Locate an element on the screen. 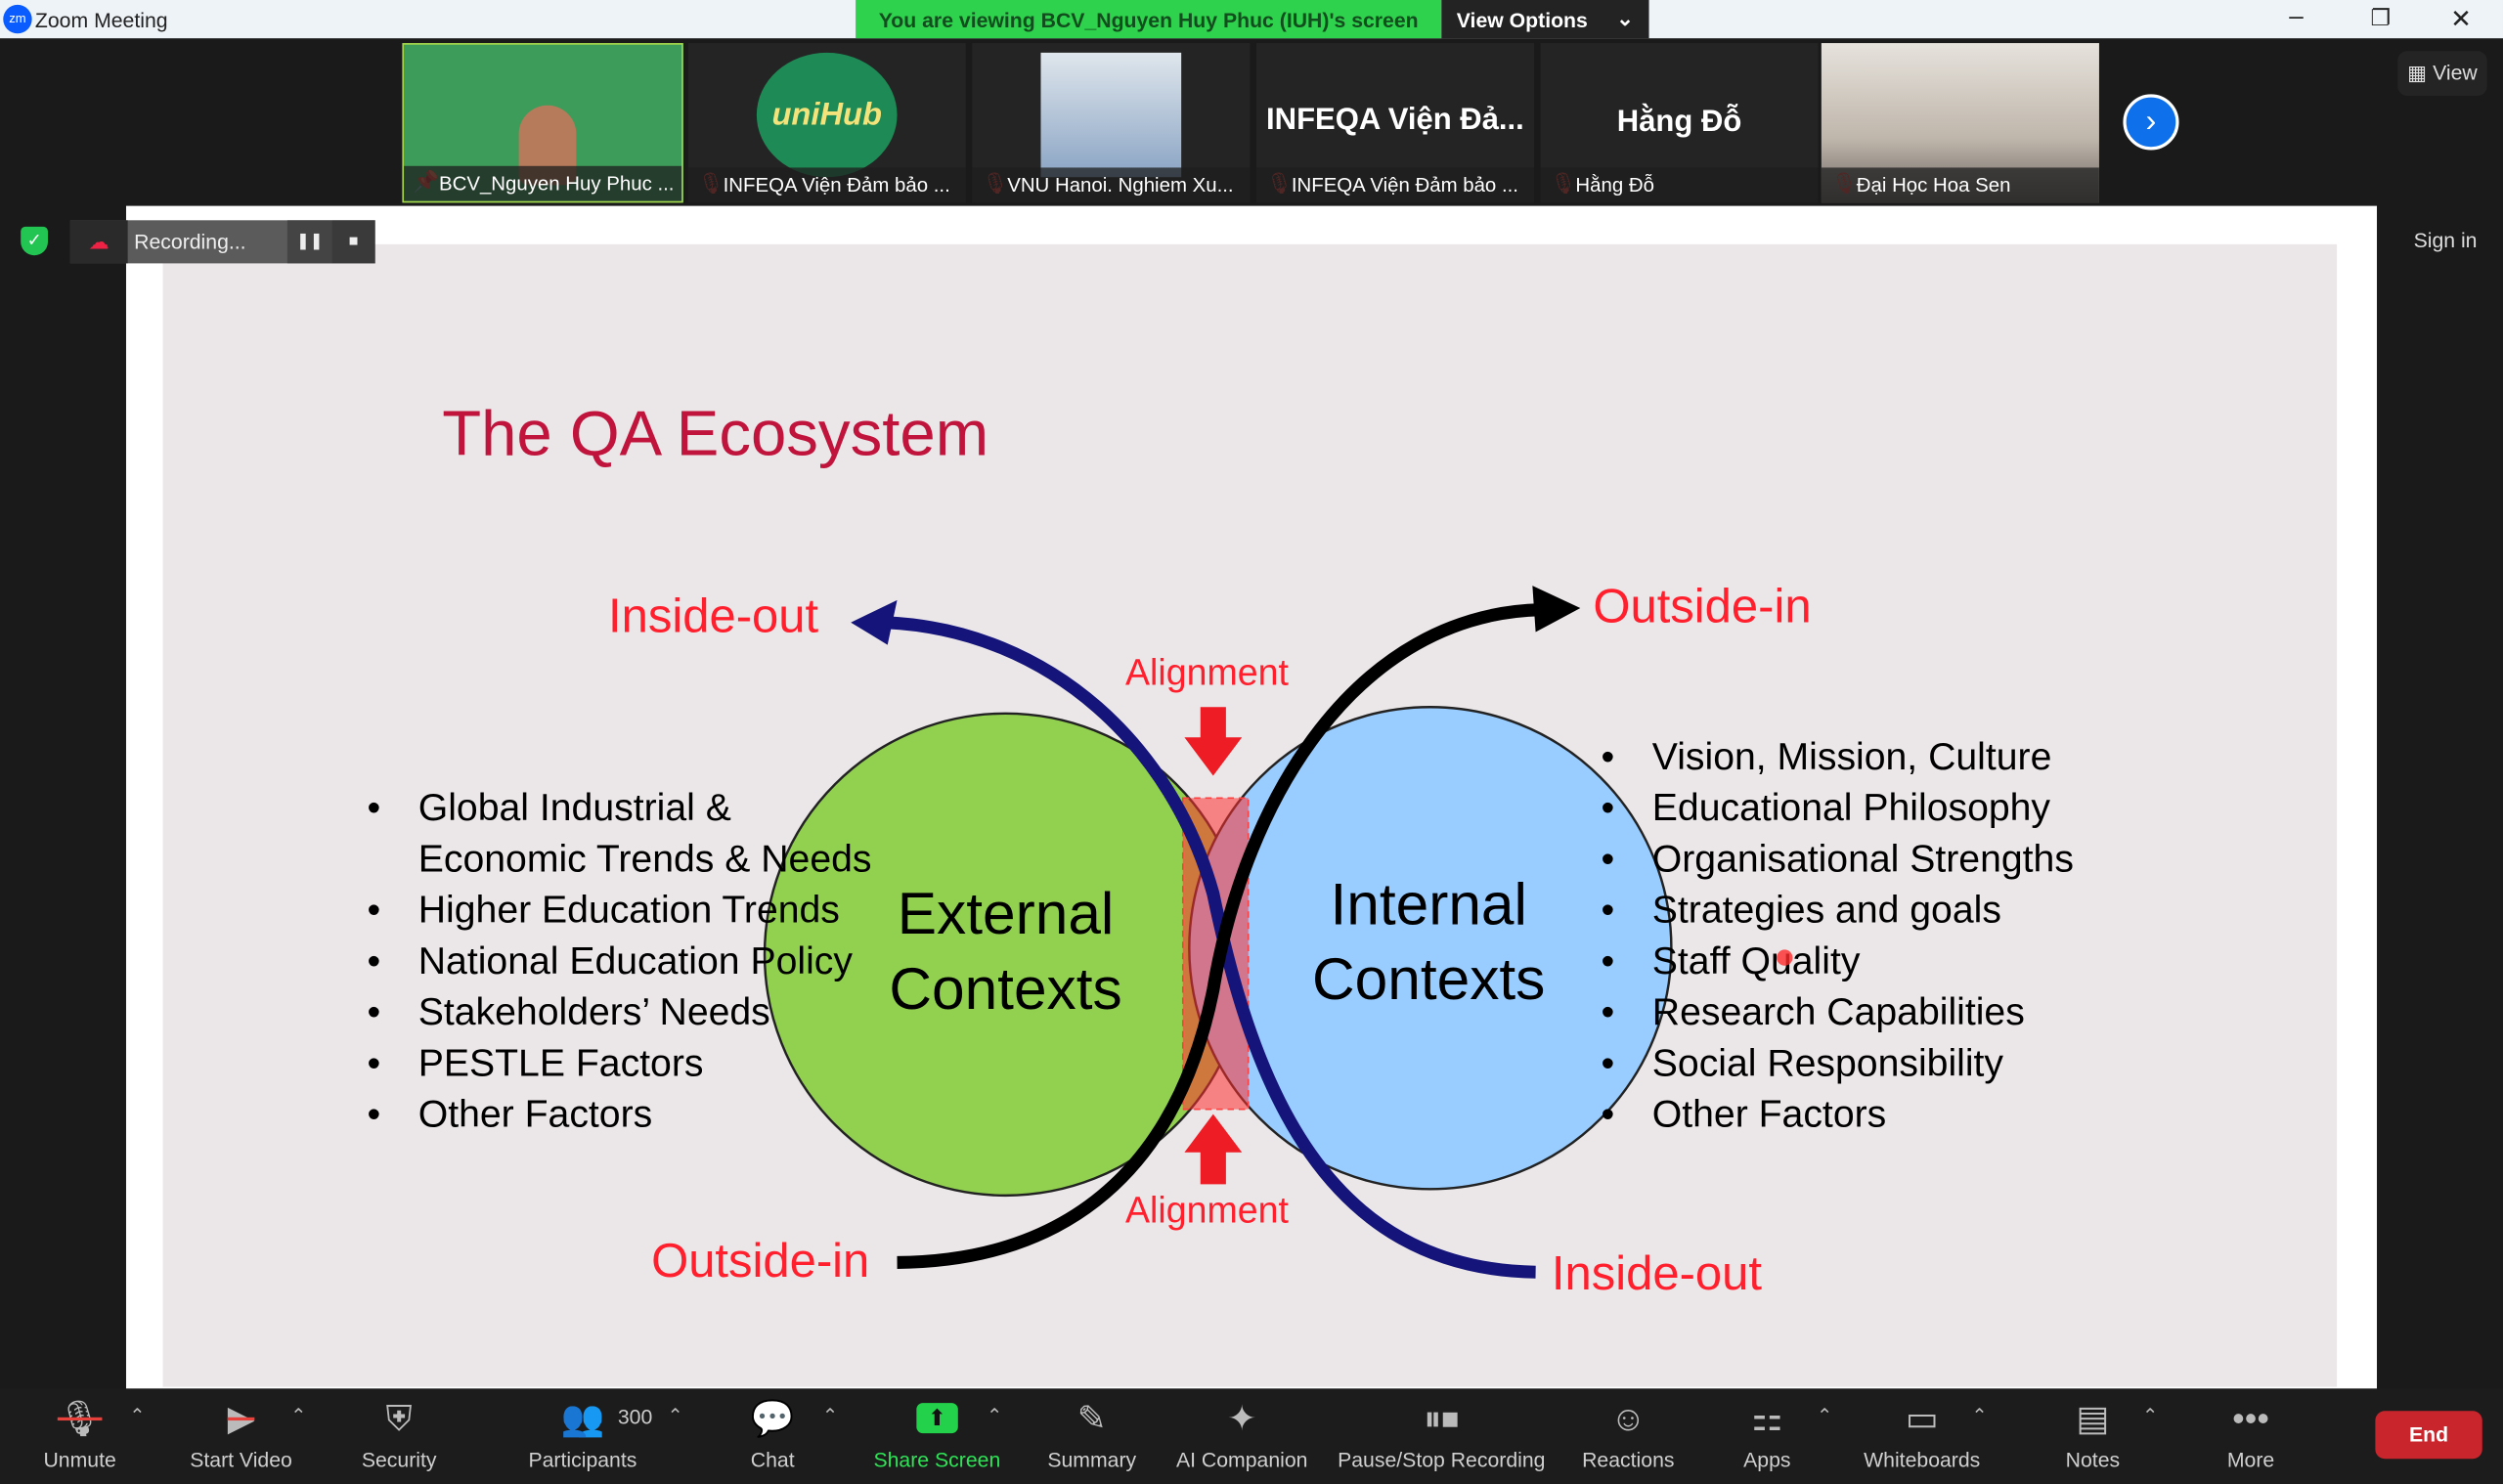  toolbar-label: Apps is located at coordinates (1767, 1459).